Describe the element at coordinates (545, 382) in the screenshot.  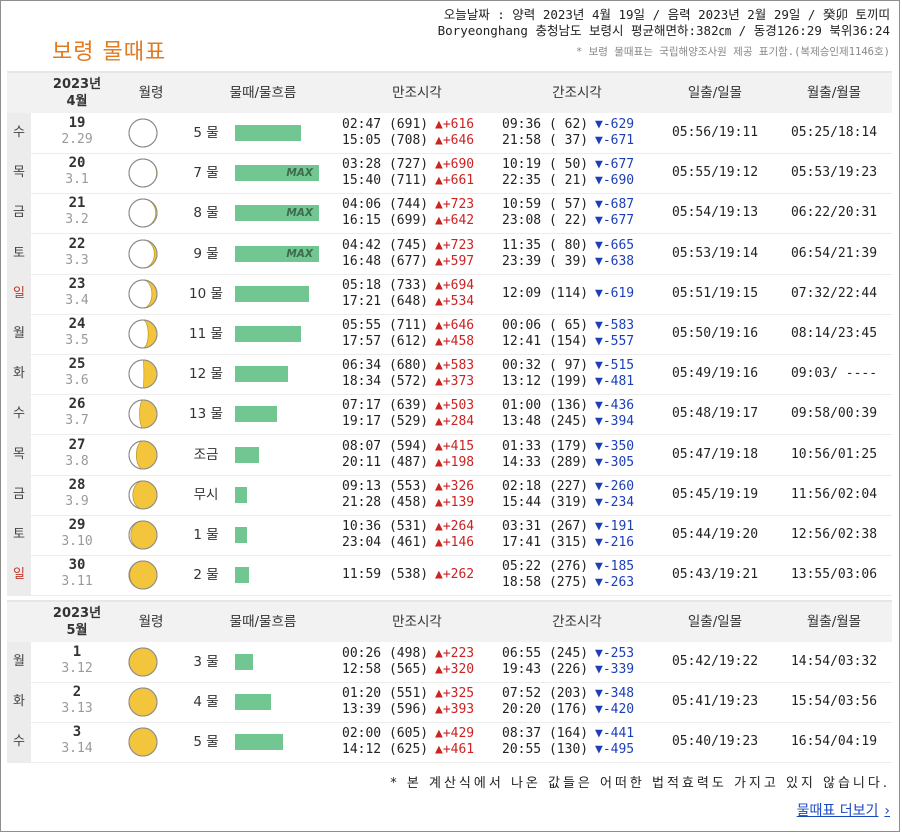
I see `low-tide-2: 13:12 (199)` at that location.